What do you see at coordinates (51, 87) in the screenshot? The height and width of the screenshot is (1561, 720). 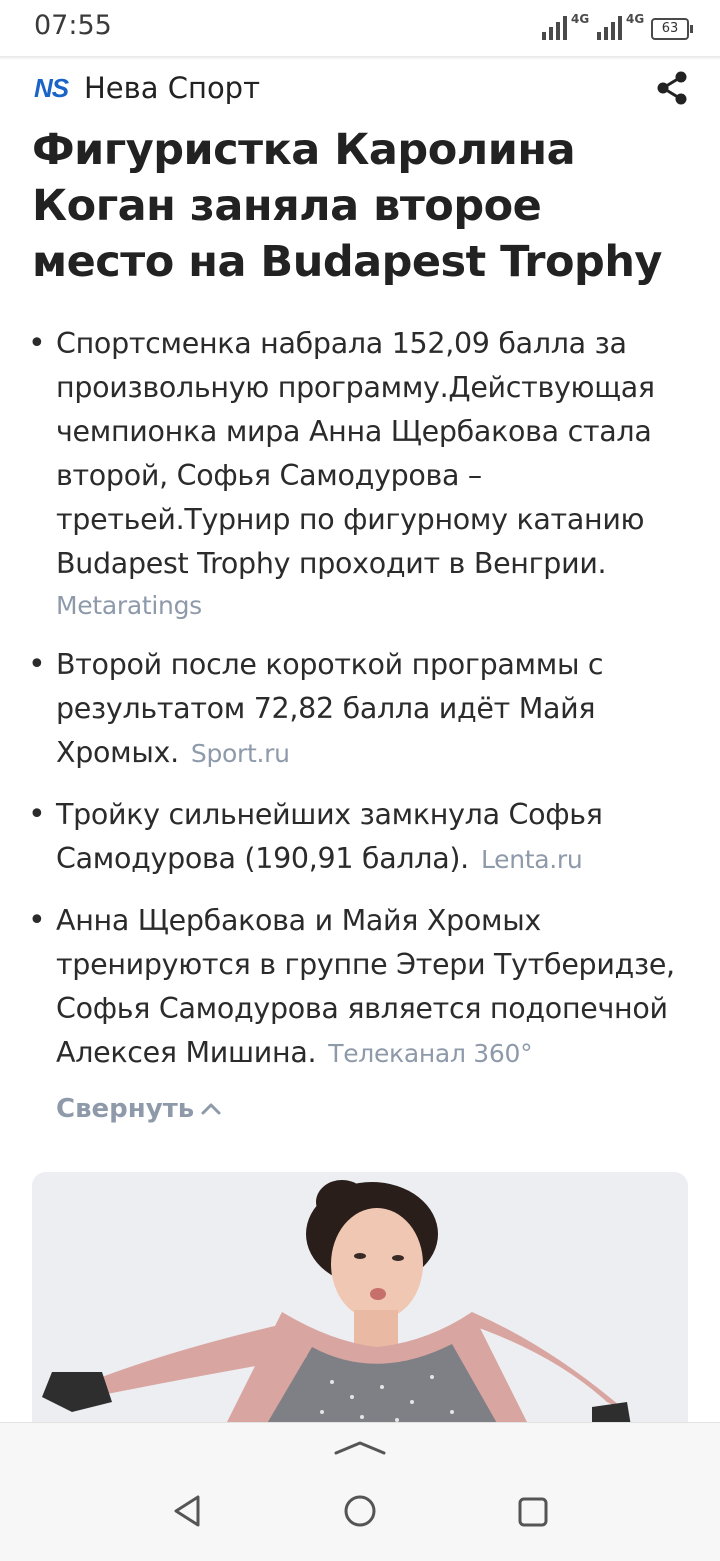 I see `source-logo: NS` at bounding box center [51, 87].